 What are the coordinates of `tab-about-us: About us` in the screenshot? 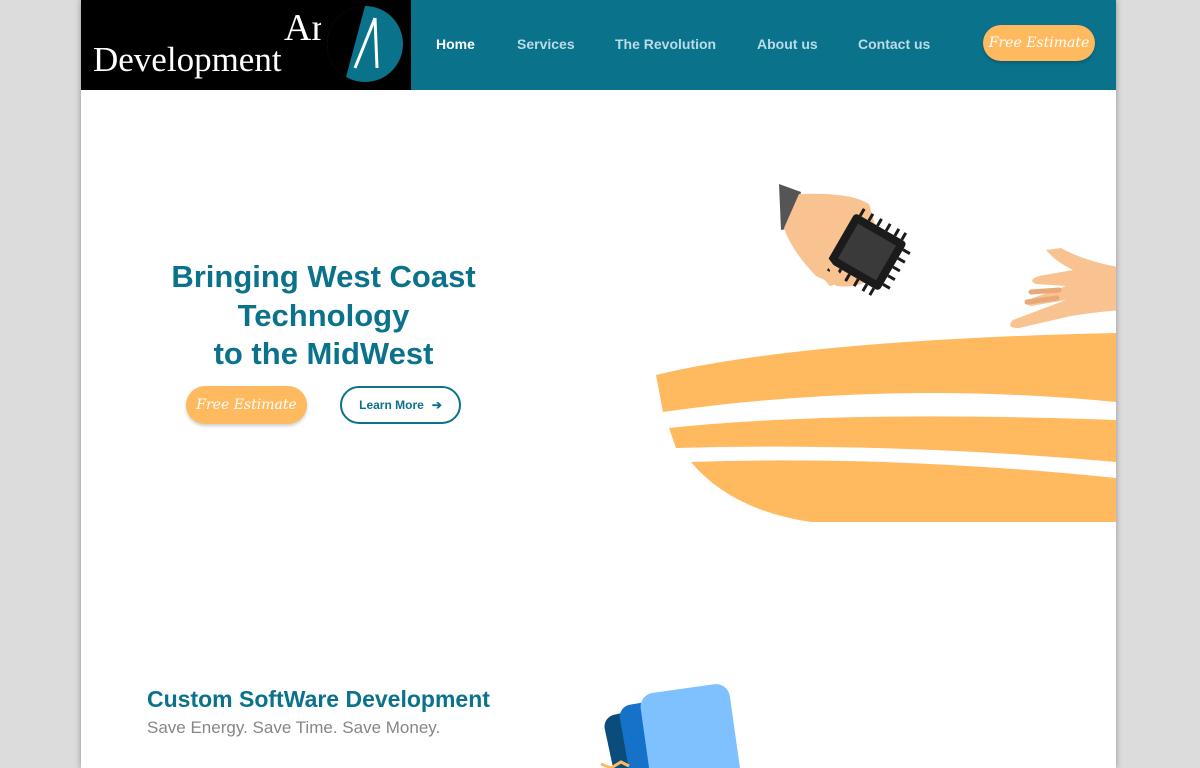 It's located at (787, 44).